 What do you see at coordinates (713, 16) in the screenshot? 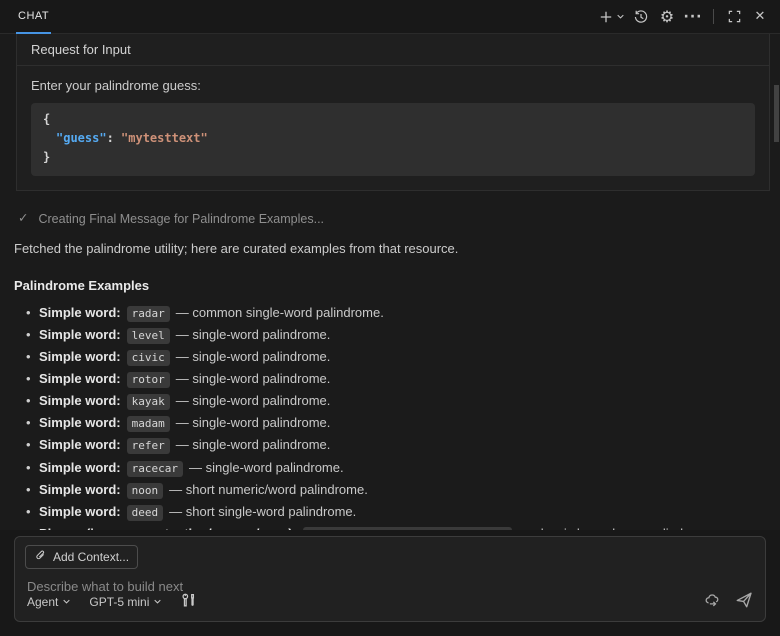
I see `titlebar-divider` at bounding box center [713, 16].